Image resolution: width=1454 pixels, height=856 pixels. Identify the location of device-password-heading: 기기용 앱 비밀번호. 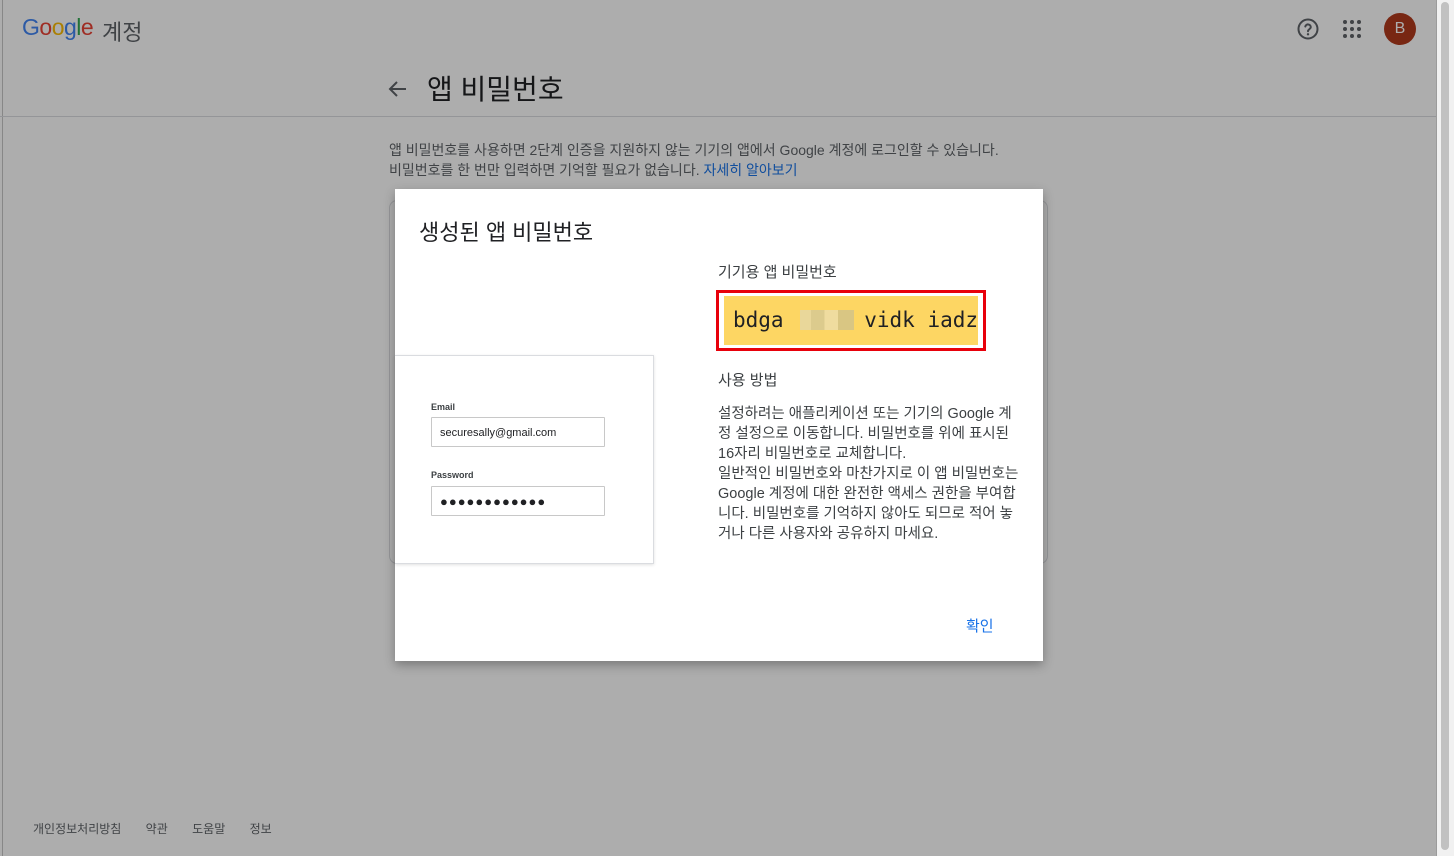
(777, 272).